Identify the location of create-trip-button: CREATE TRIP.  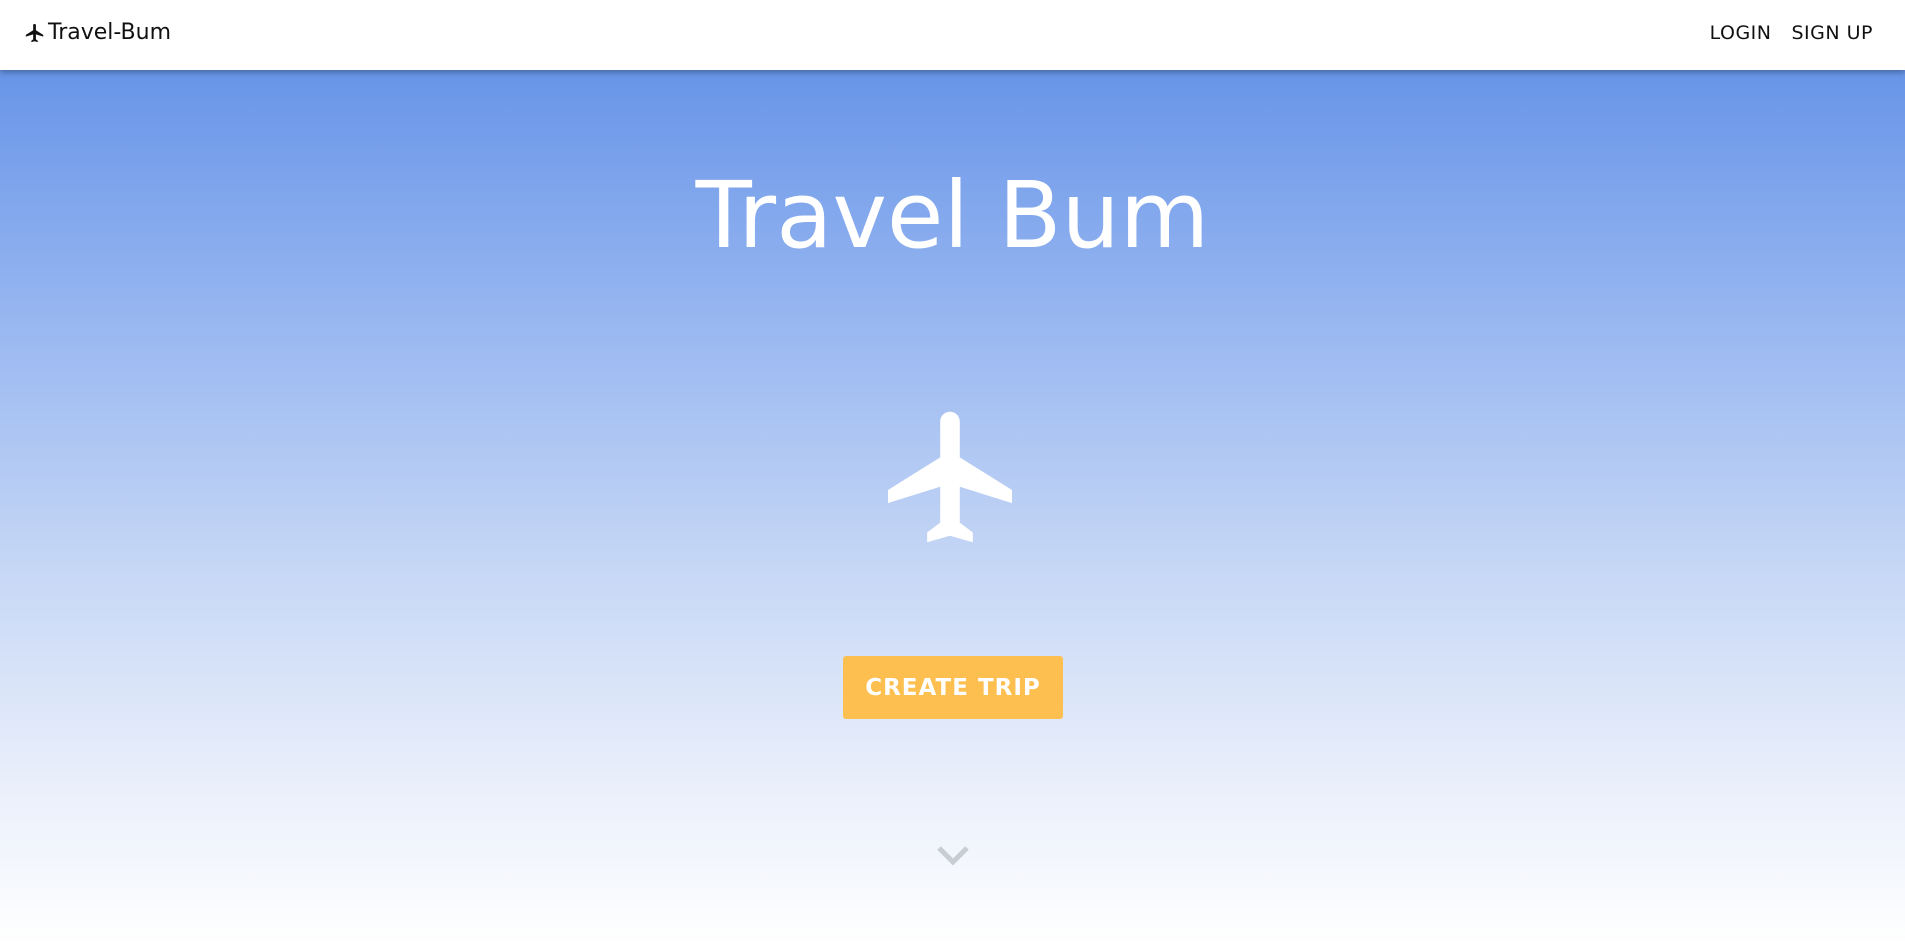
(953, 687).